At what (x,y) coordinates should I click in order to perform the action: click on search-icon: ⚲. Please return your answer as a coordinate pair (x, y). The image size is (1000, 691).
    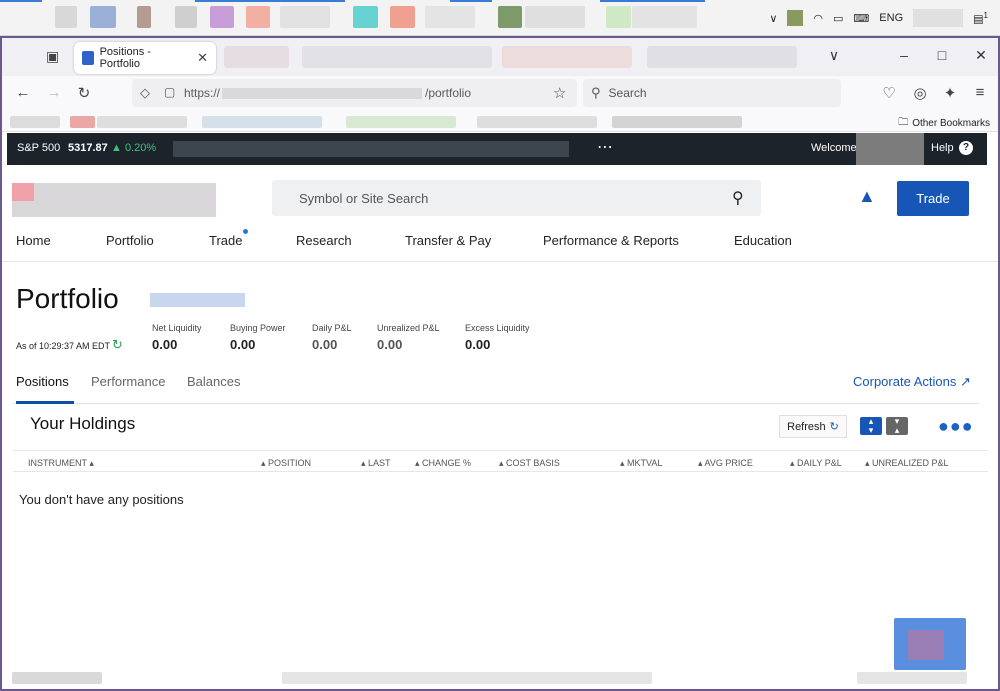
    Looking at the image, I should click on (738, 198).